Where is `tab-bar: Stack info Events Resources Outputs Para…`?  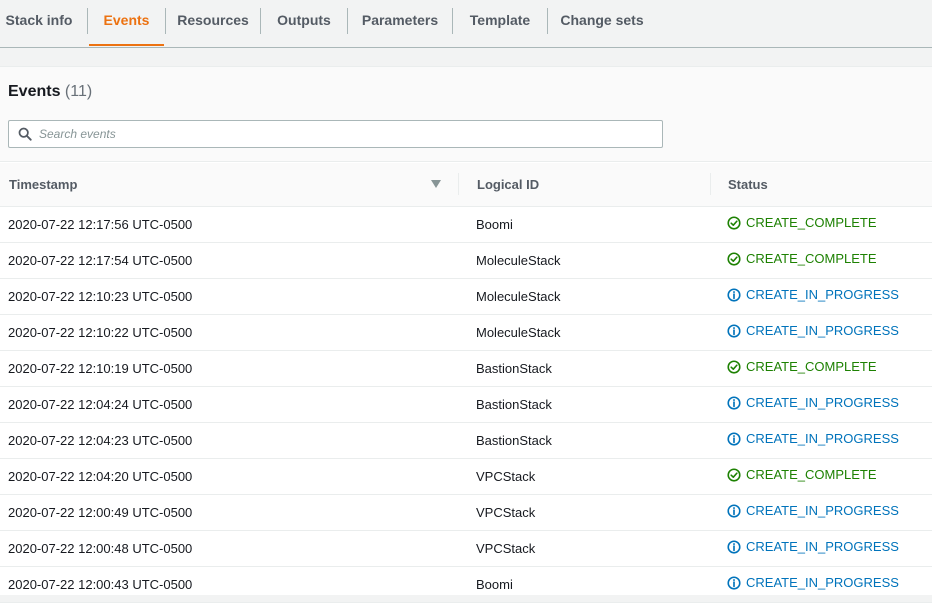
tab-bar: Stack info Events Resources Outputs Para… is located at coordinates (466, 24).